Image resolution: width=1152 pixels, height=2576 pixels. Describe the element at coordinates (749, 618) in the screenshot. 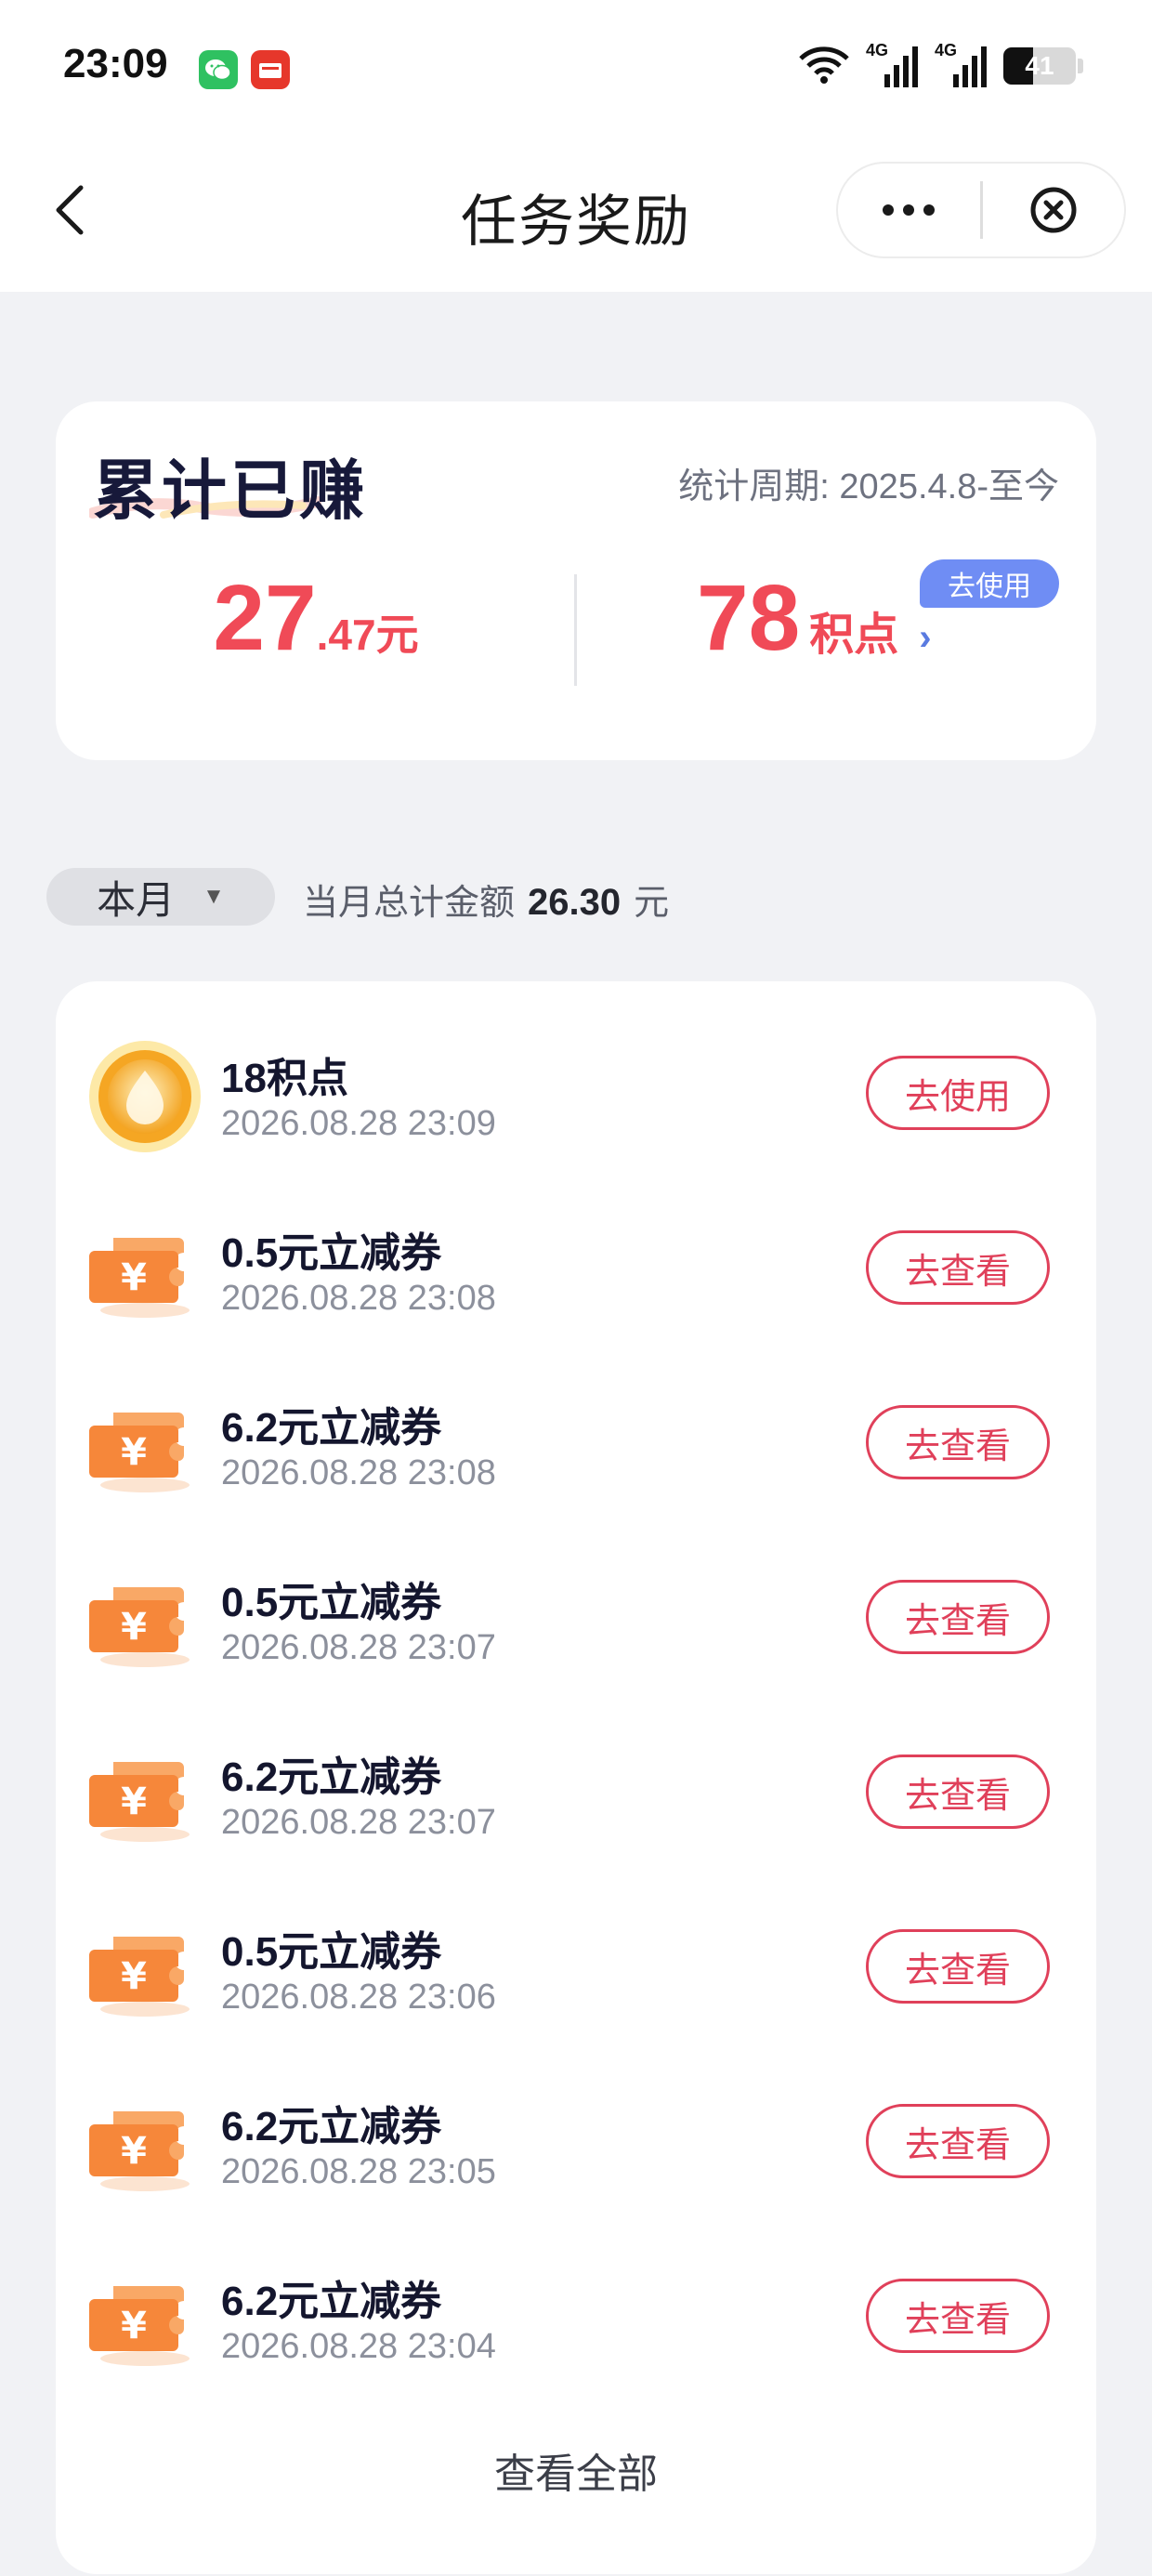

I see `points-value: 78` at that location.